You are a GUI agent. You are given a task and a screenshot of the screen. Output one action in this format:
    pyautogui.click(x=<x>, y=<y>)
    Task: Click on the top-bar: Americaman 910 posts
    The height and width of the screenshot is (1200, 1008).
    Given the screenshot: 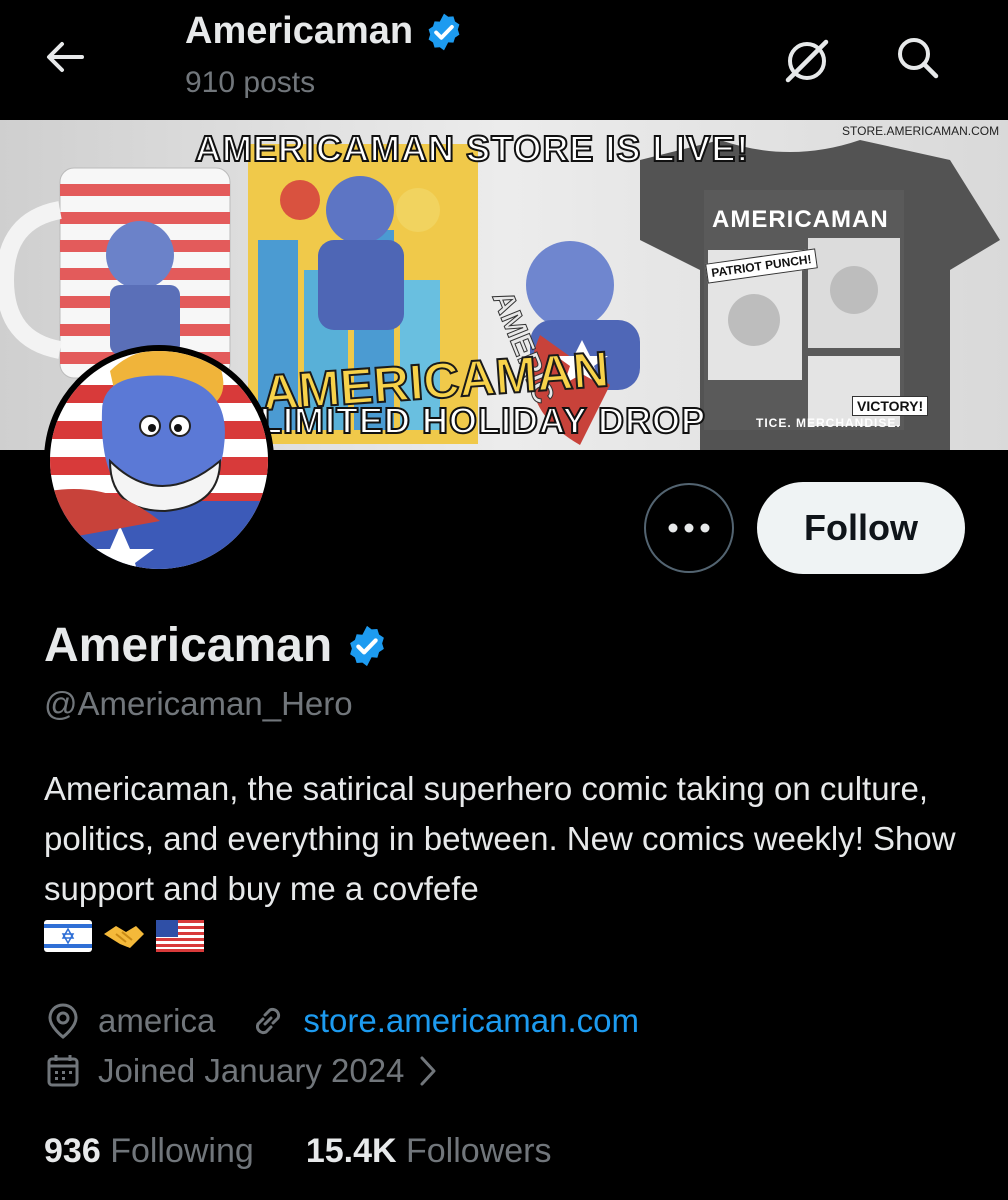 What is the action you would take?
    pyautogui.click(x=504, y=60)
    